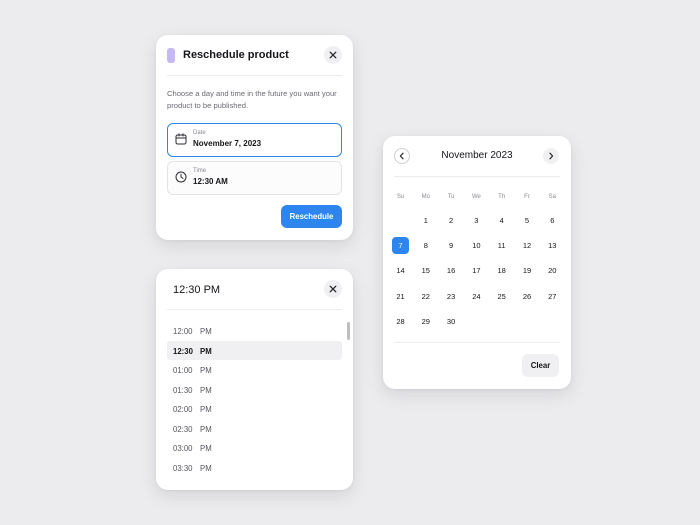  What do you see at coordinates (527, 296) in the screenshot?
I see `calendar-day: 26` at bounding box center [527, 296].